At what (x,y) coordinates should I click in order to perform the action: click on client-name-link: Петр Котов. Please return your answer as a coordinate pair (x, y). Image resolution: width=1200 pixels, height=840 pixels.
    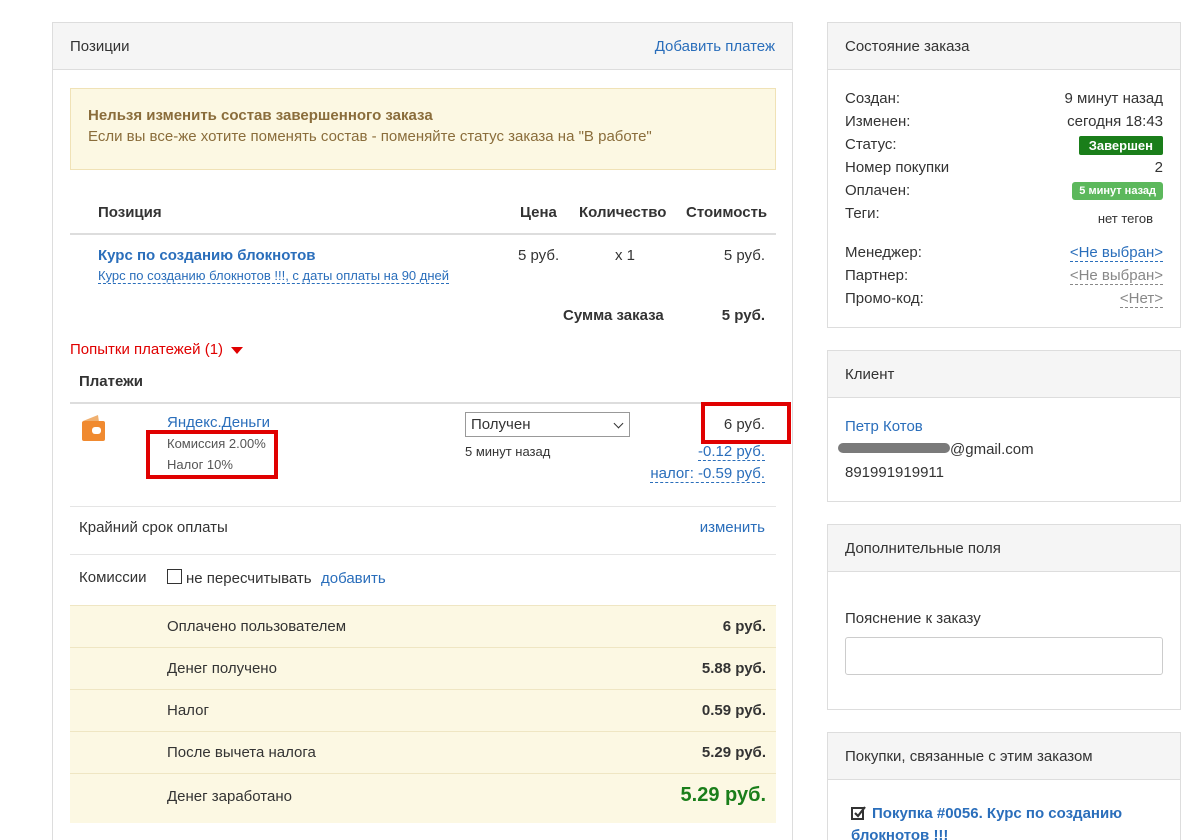
    Looking at the image, I should click on (884, 426).